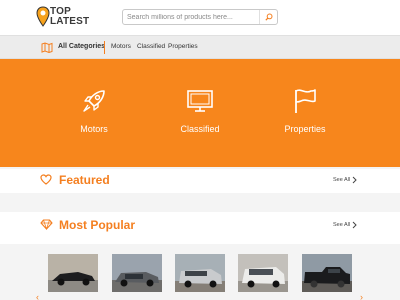  I want to click on featured-section: Featured See All, so click(200, 181).